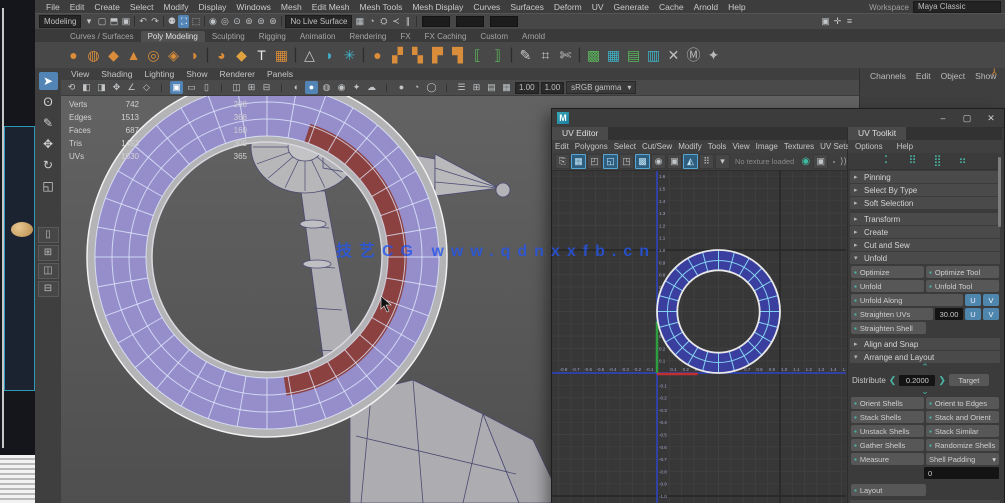  What do you see at coordinates (291, 7) in the screenshot?
I see `menu-item: Mesh` at bounding box center [291, 7].